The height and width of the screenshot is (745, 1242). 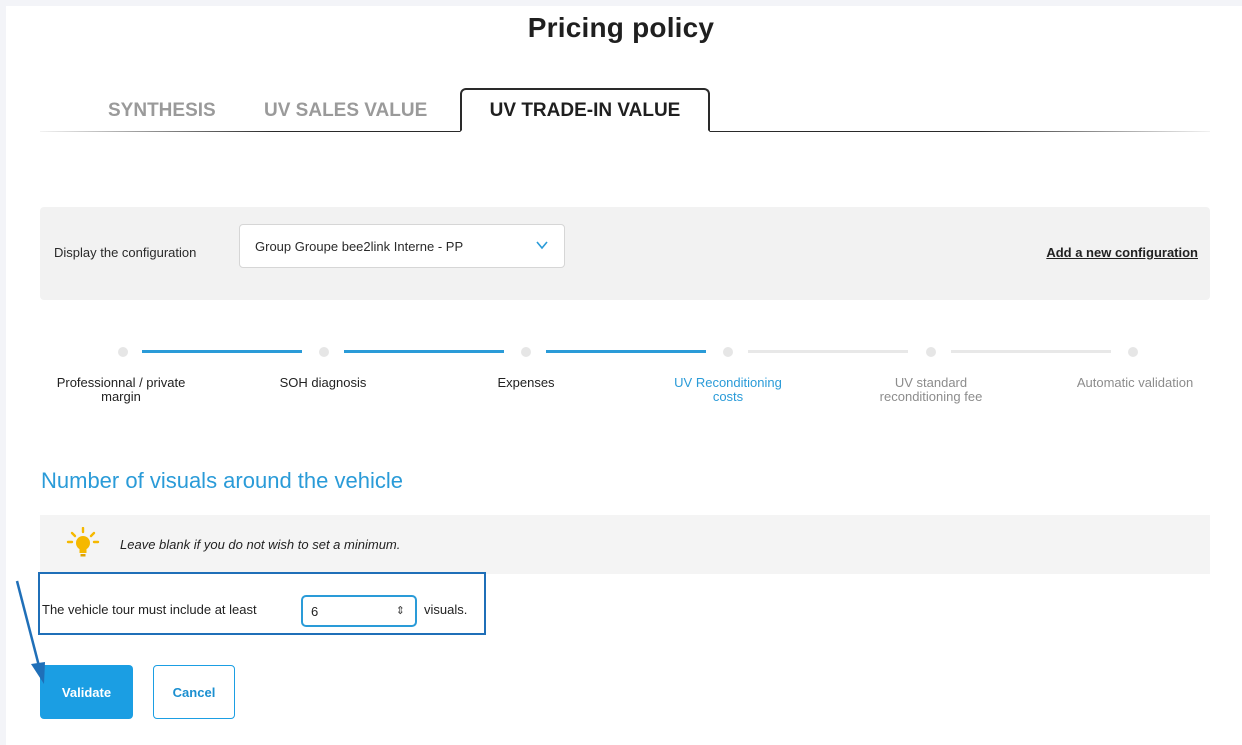 I want to click on minimum-visuals-value: 6, so click(x=315, y=611).